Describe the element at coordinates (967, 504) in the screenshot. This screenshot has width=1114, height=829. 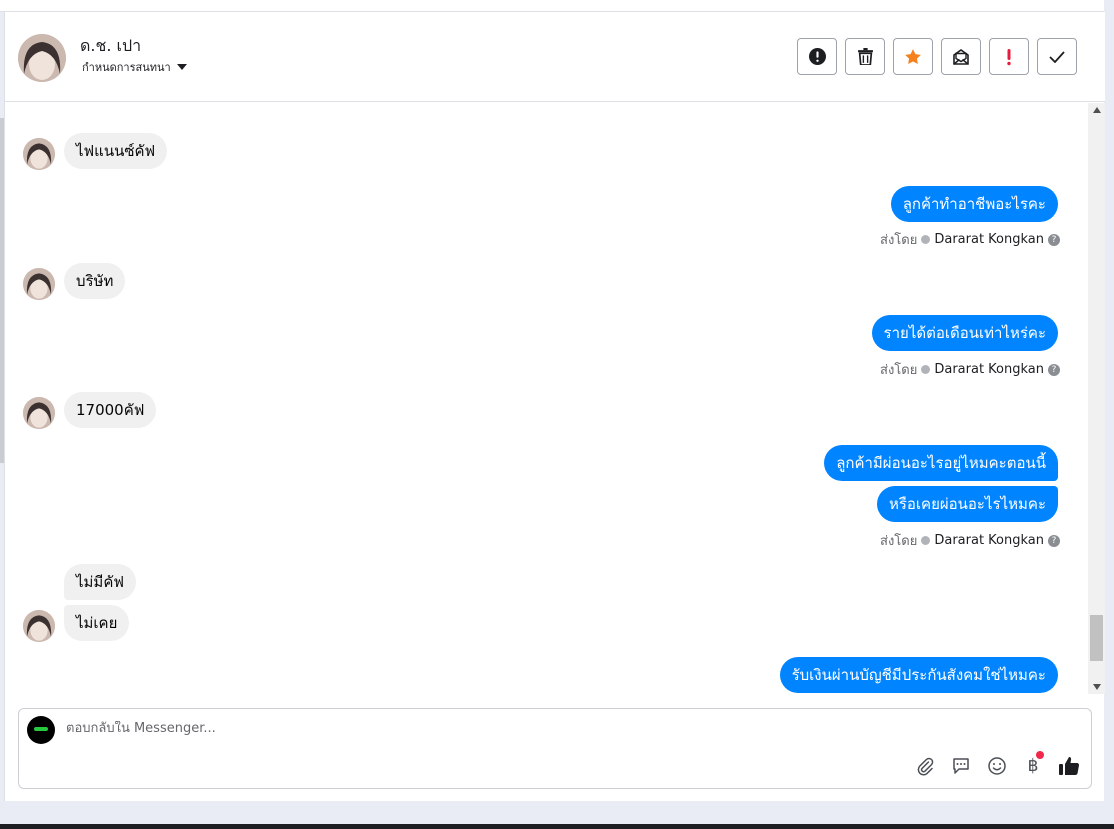
I see `outgoing-message: หรือเคยผ่อนอะไรไหมคะ` at that location.